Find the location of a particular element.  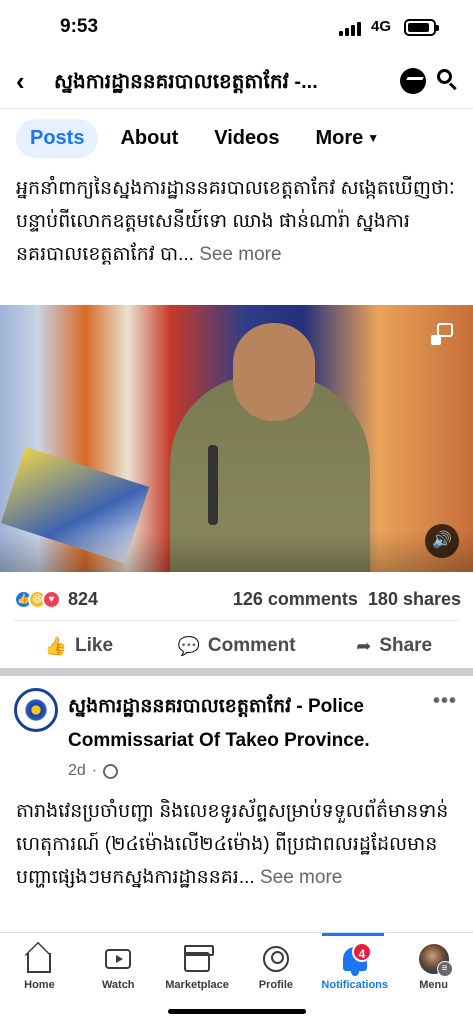

nav-watch: Watch is located at coordinates (118, 968).